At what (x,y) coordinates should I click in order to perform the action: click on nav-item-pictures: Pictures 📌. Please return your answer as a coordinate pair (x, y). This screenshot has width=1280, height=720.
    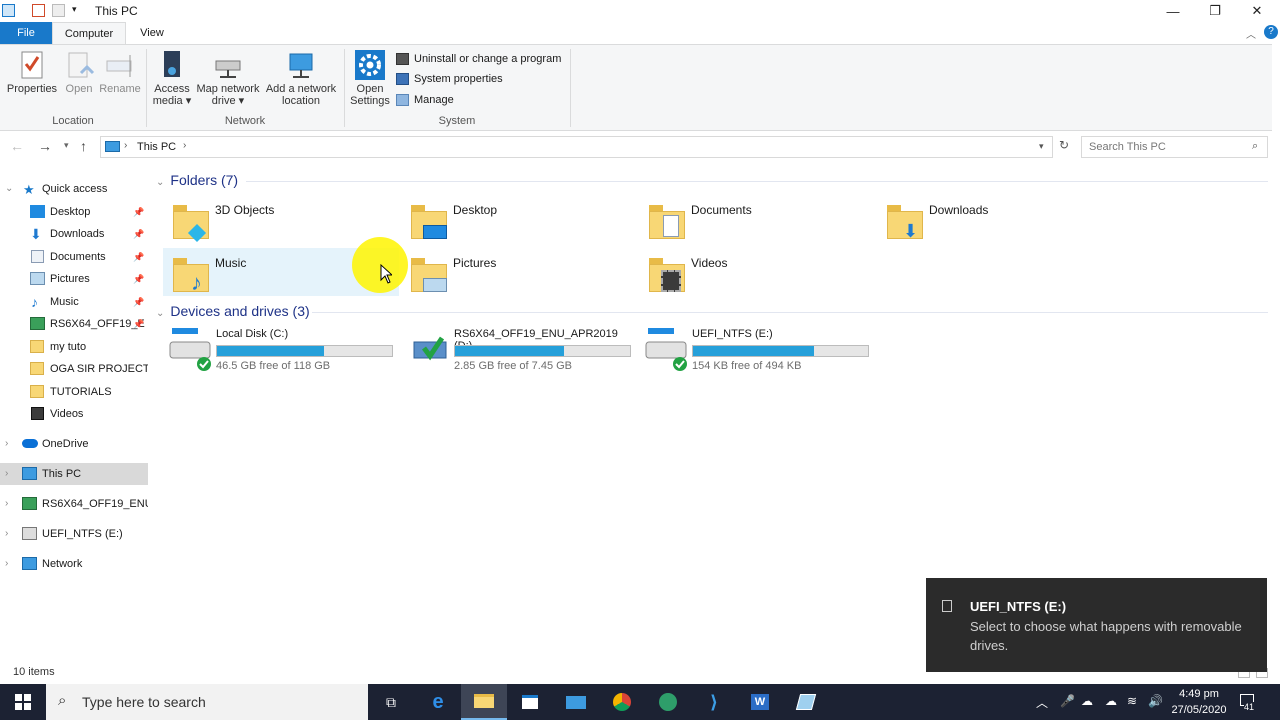
    Looking at the image, I should click on (74, 279).